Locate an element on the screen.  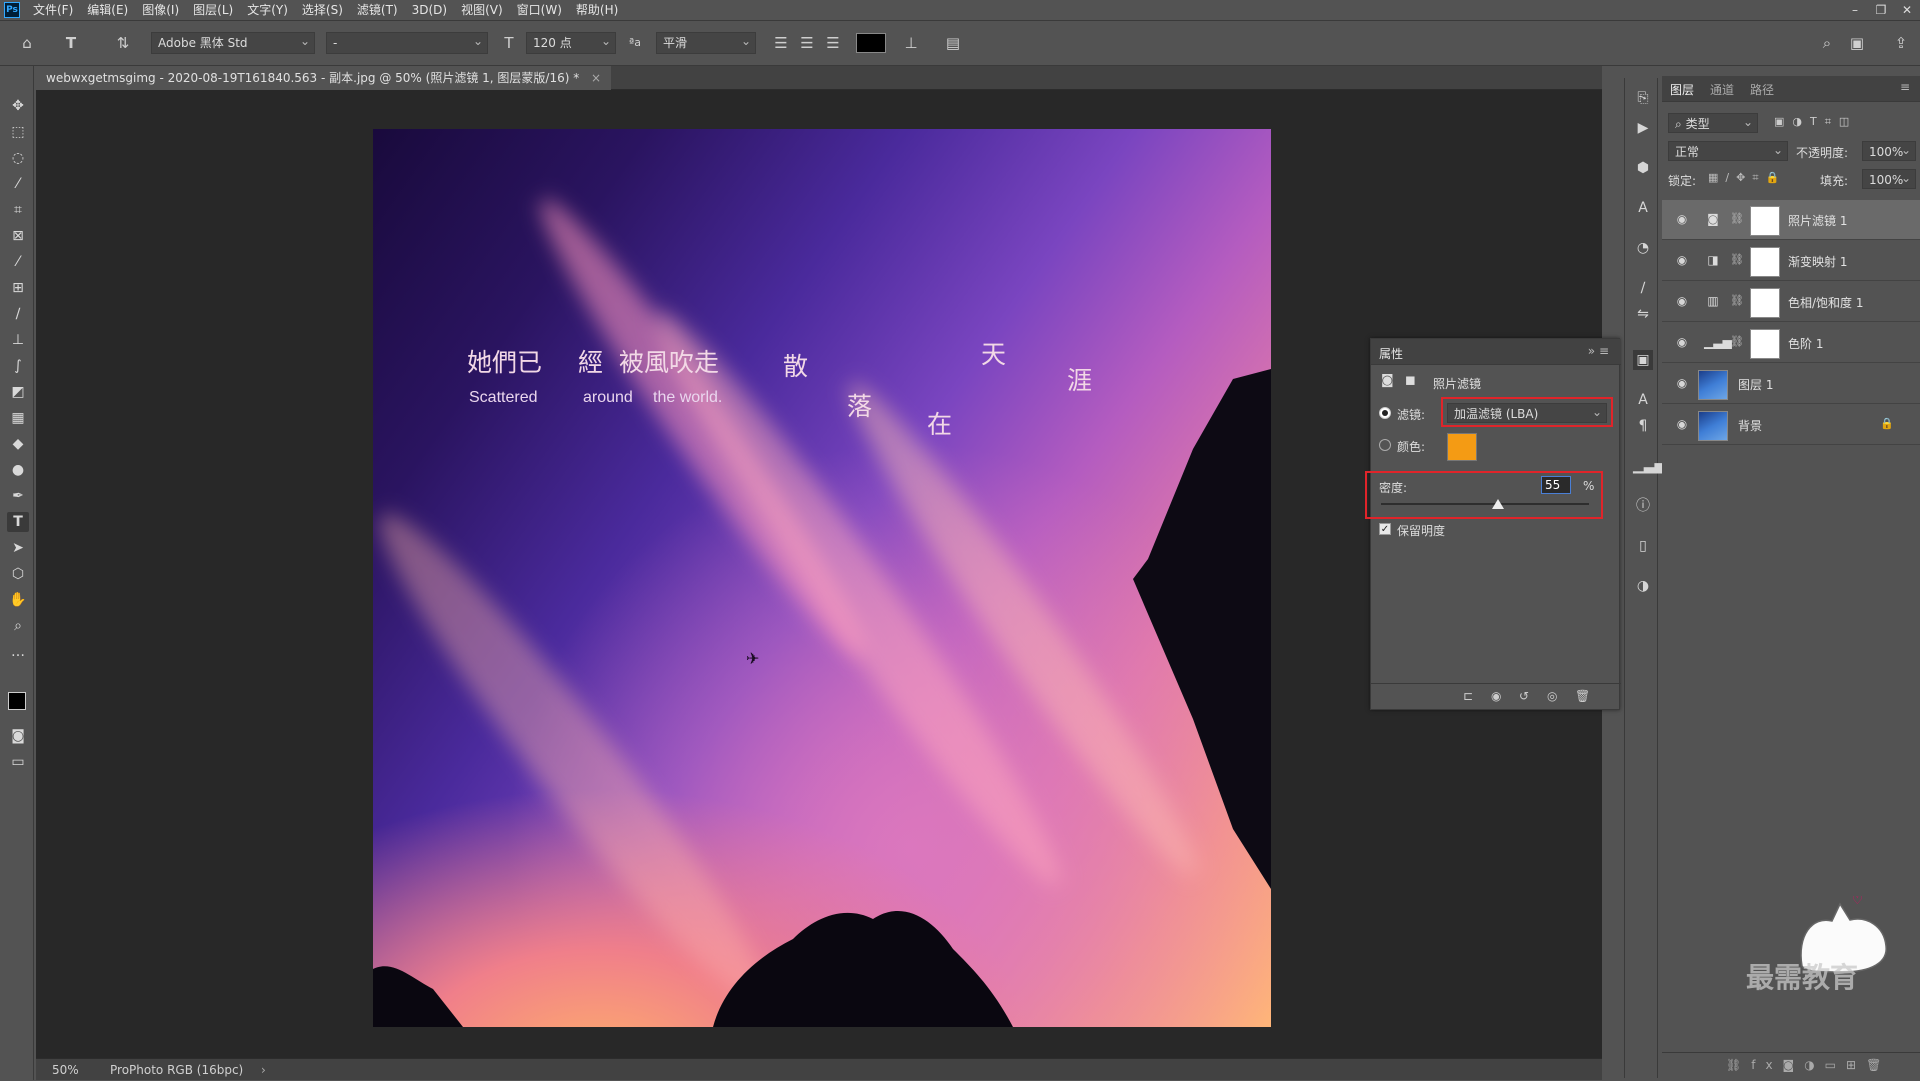
align-center-icon: ☰ is located at coordinates (807, 43).